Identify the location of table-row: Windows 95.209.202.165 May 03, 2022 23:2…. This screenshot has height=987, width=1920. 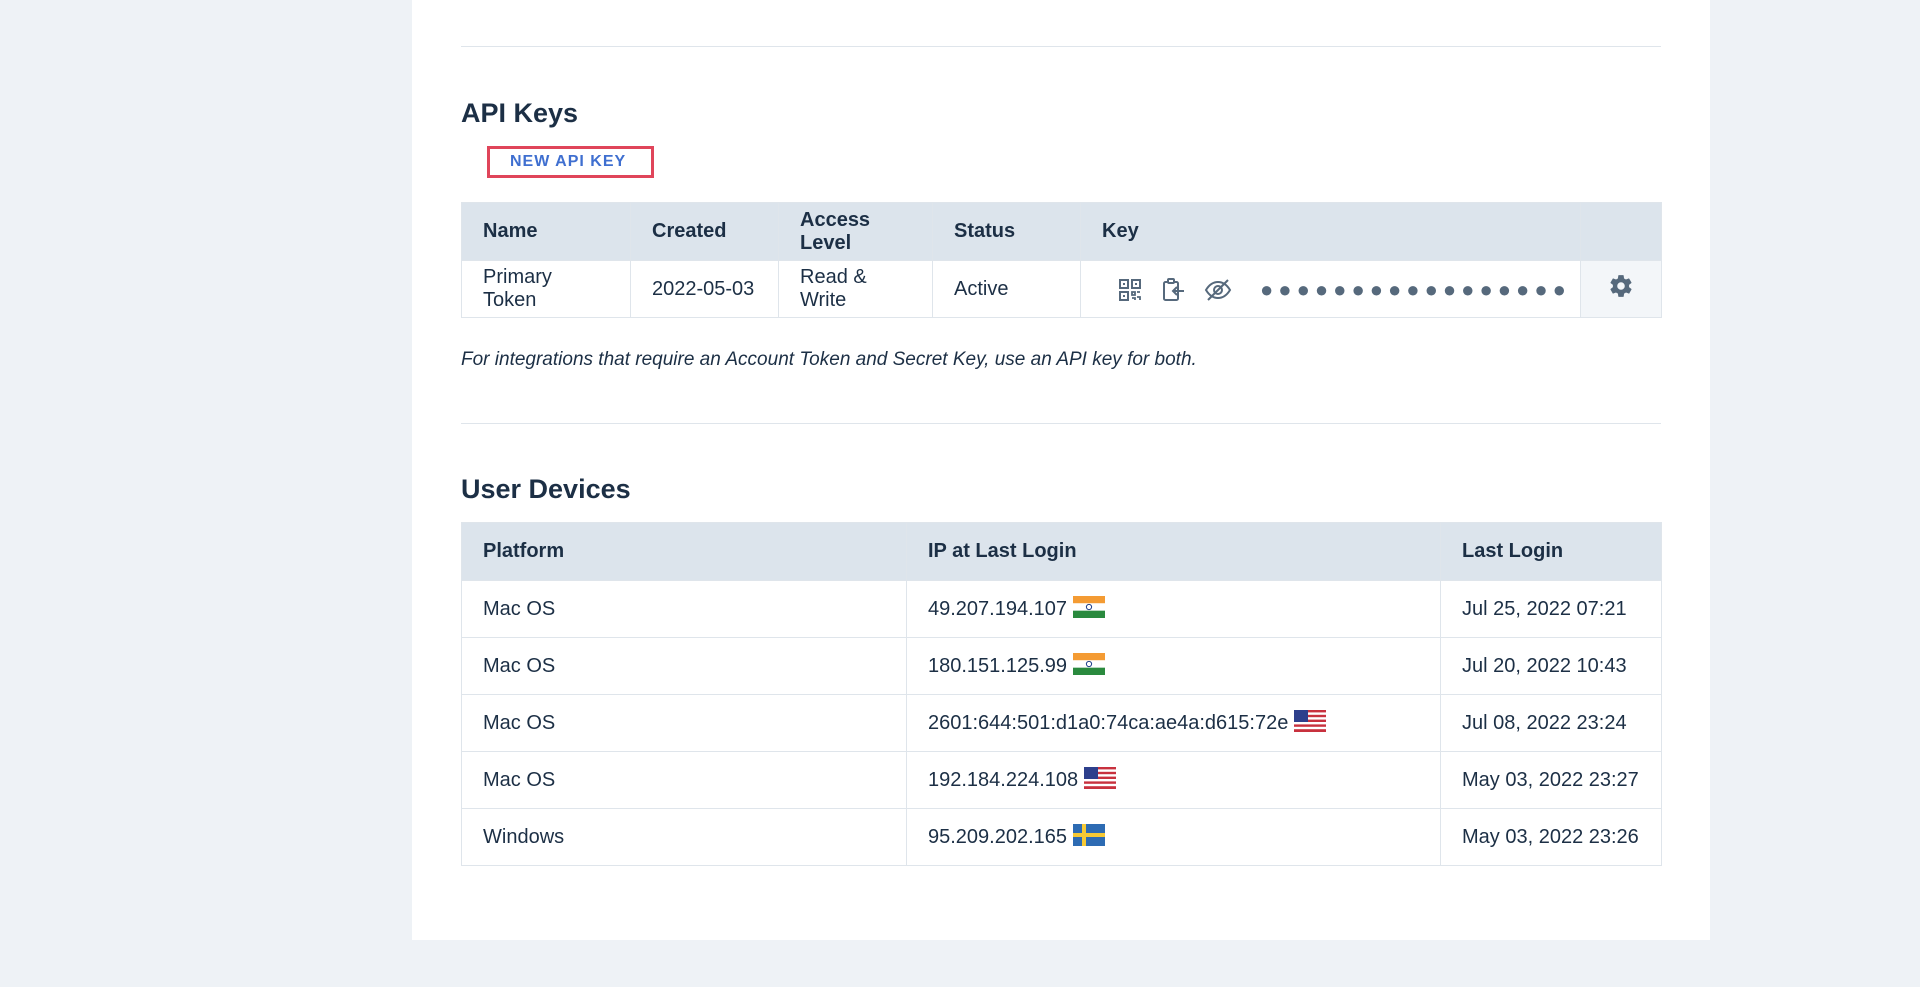
(1061, 837).